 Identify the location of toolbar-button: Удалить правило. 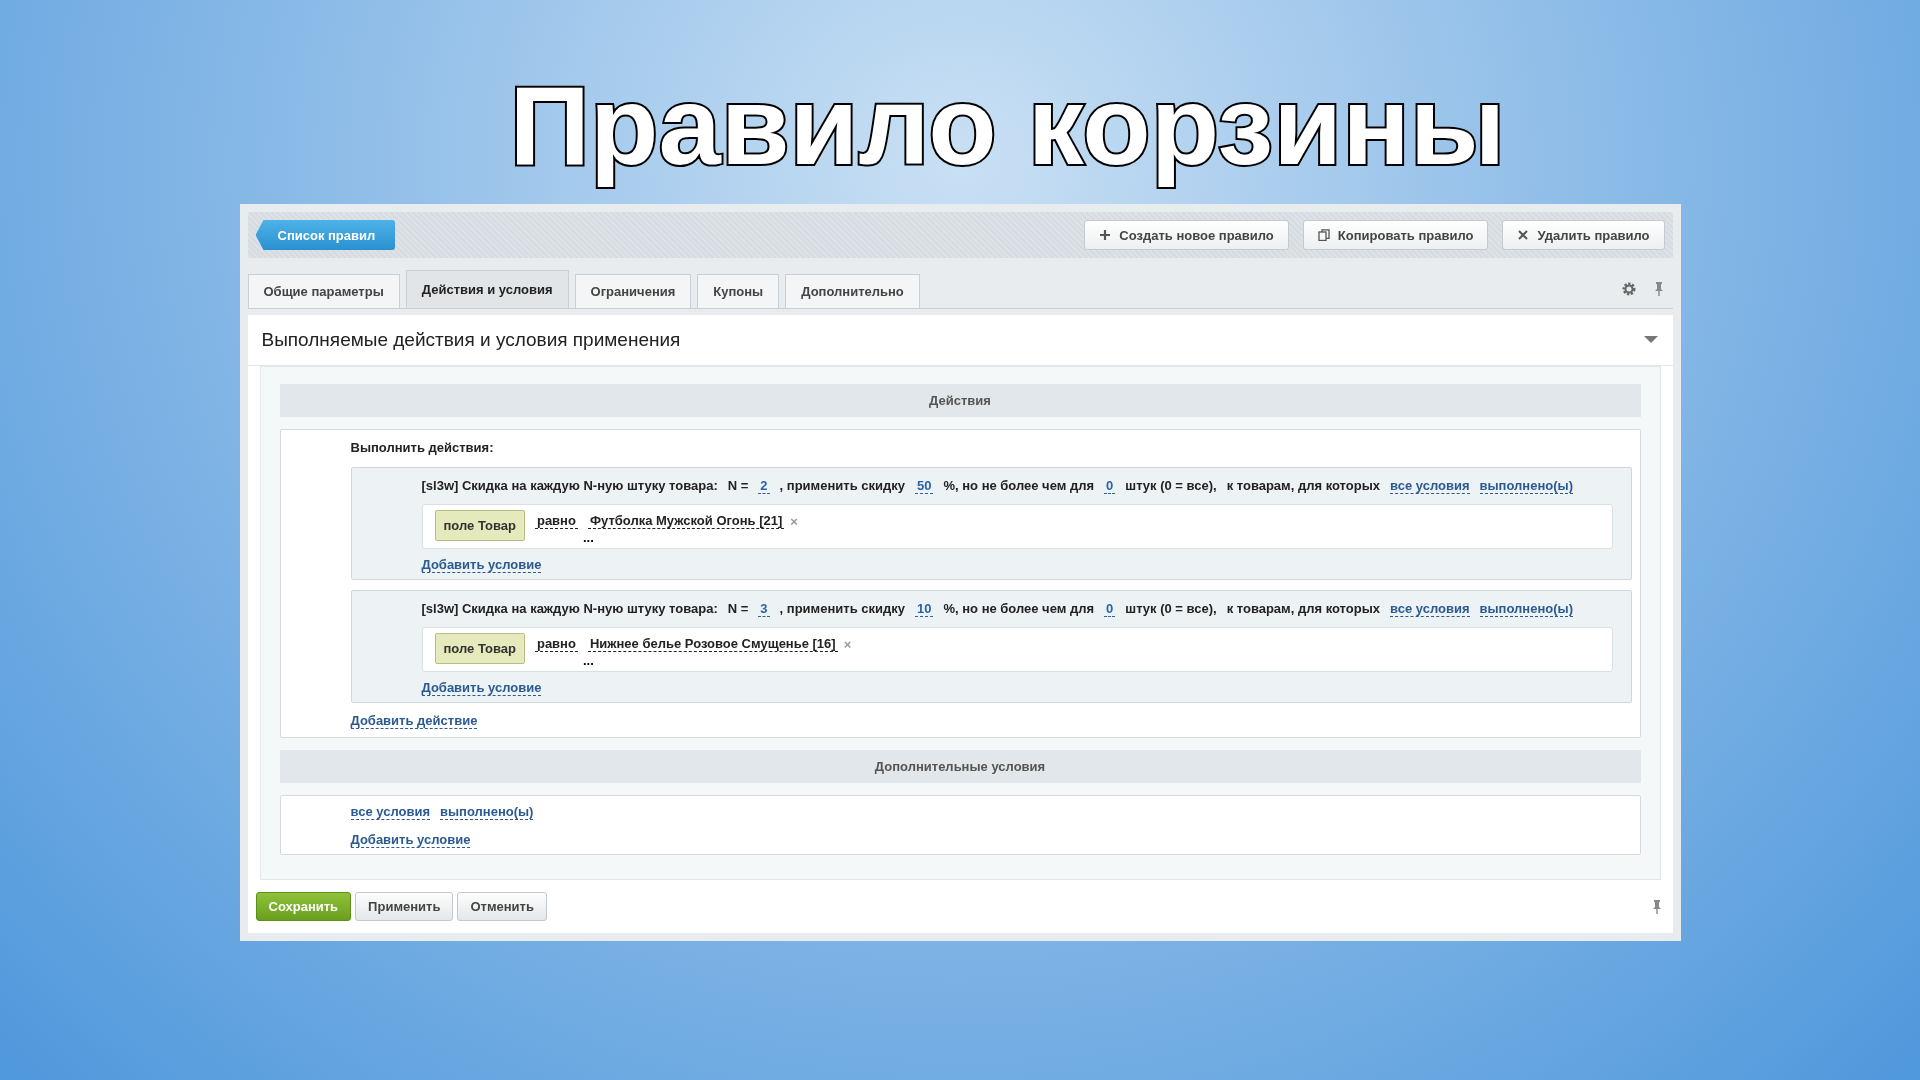
(1583, 235).